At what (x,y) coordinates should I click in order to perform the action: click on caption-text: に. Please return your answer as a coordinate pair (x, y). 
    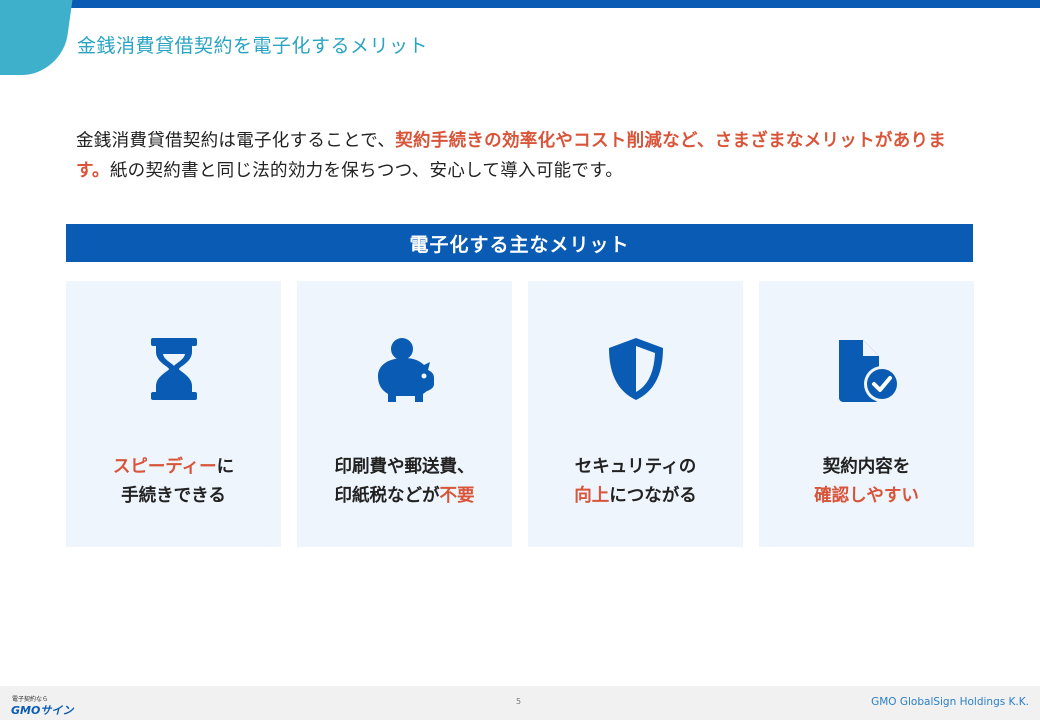
    Looking at the image, I should click on (225, 467).